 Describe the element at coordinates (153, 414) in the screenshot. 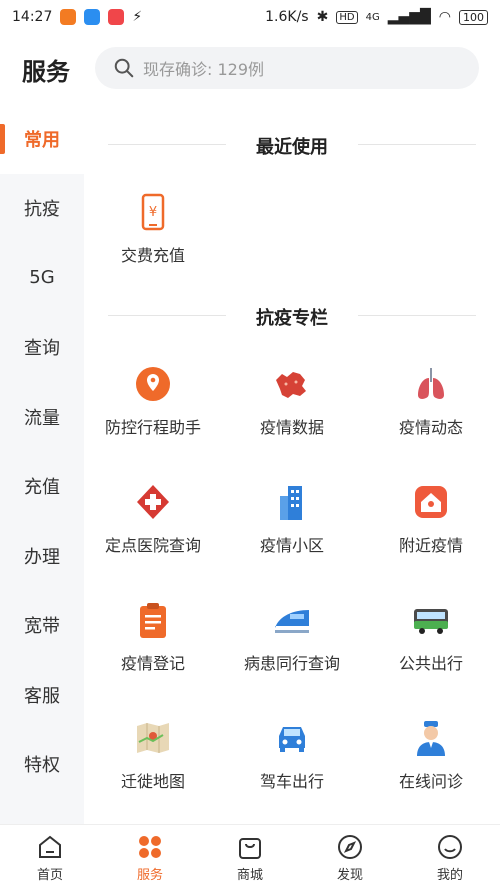

I see `service-travel-assistant: 防控行程助手` at that location.